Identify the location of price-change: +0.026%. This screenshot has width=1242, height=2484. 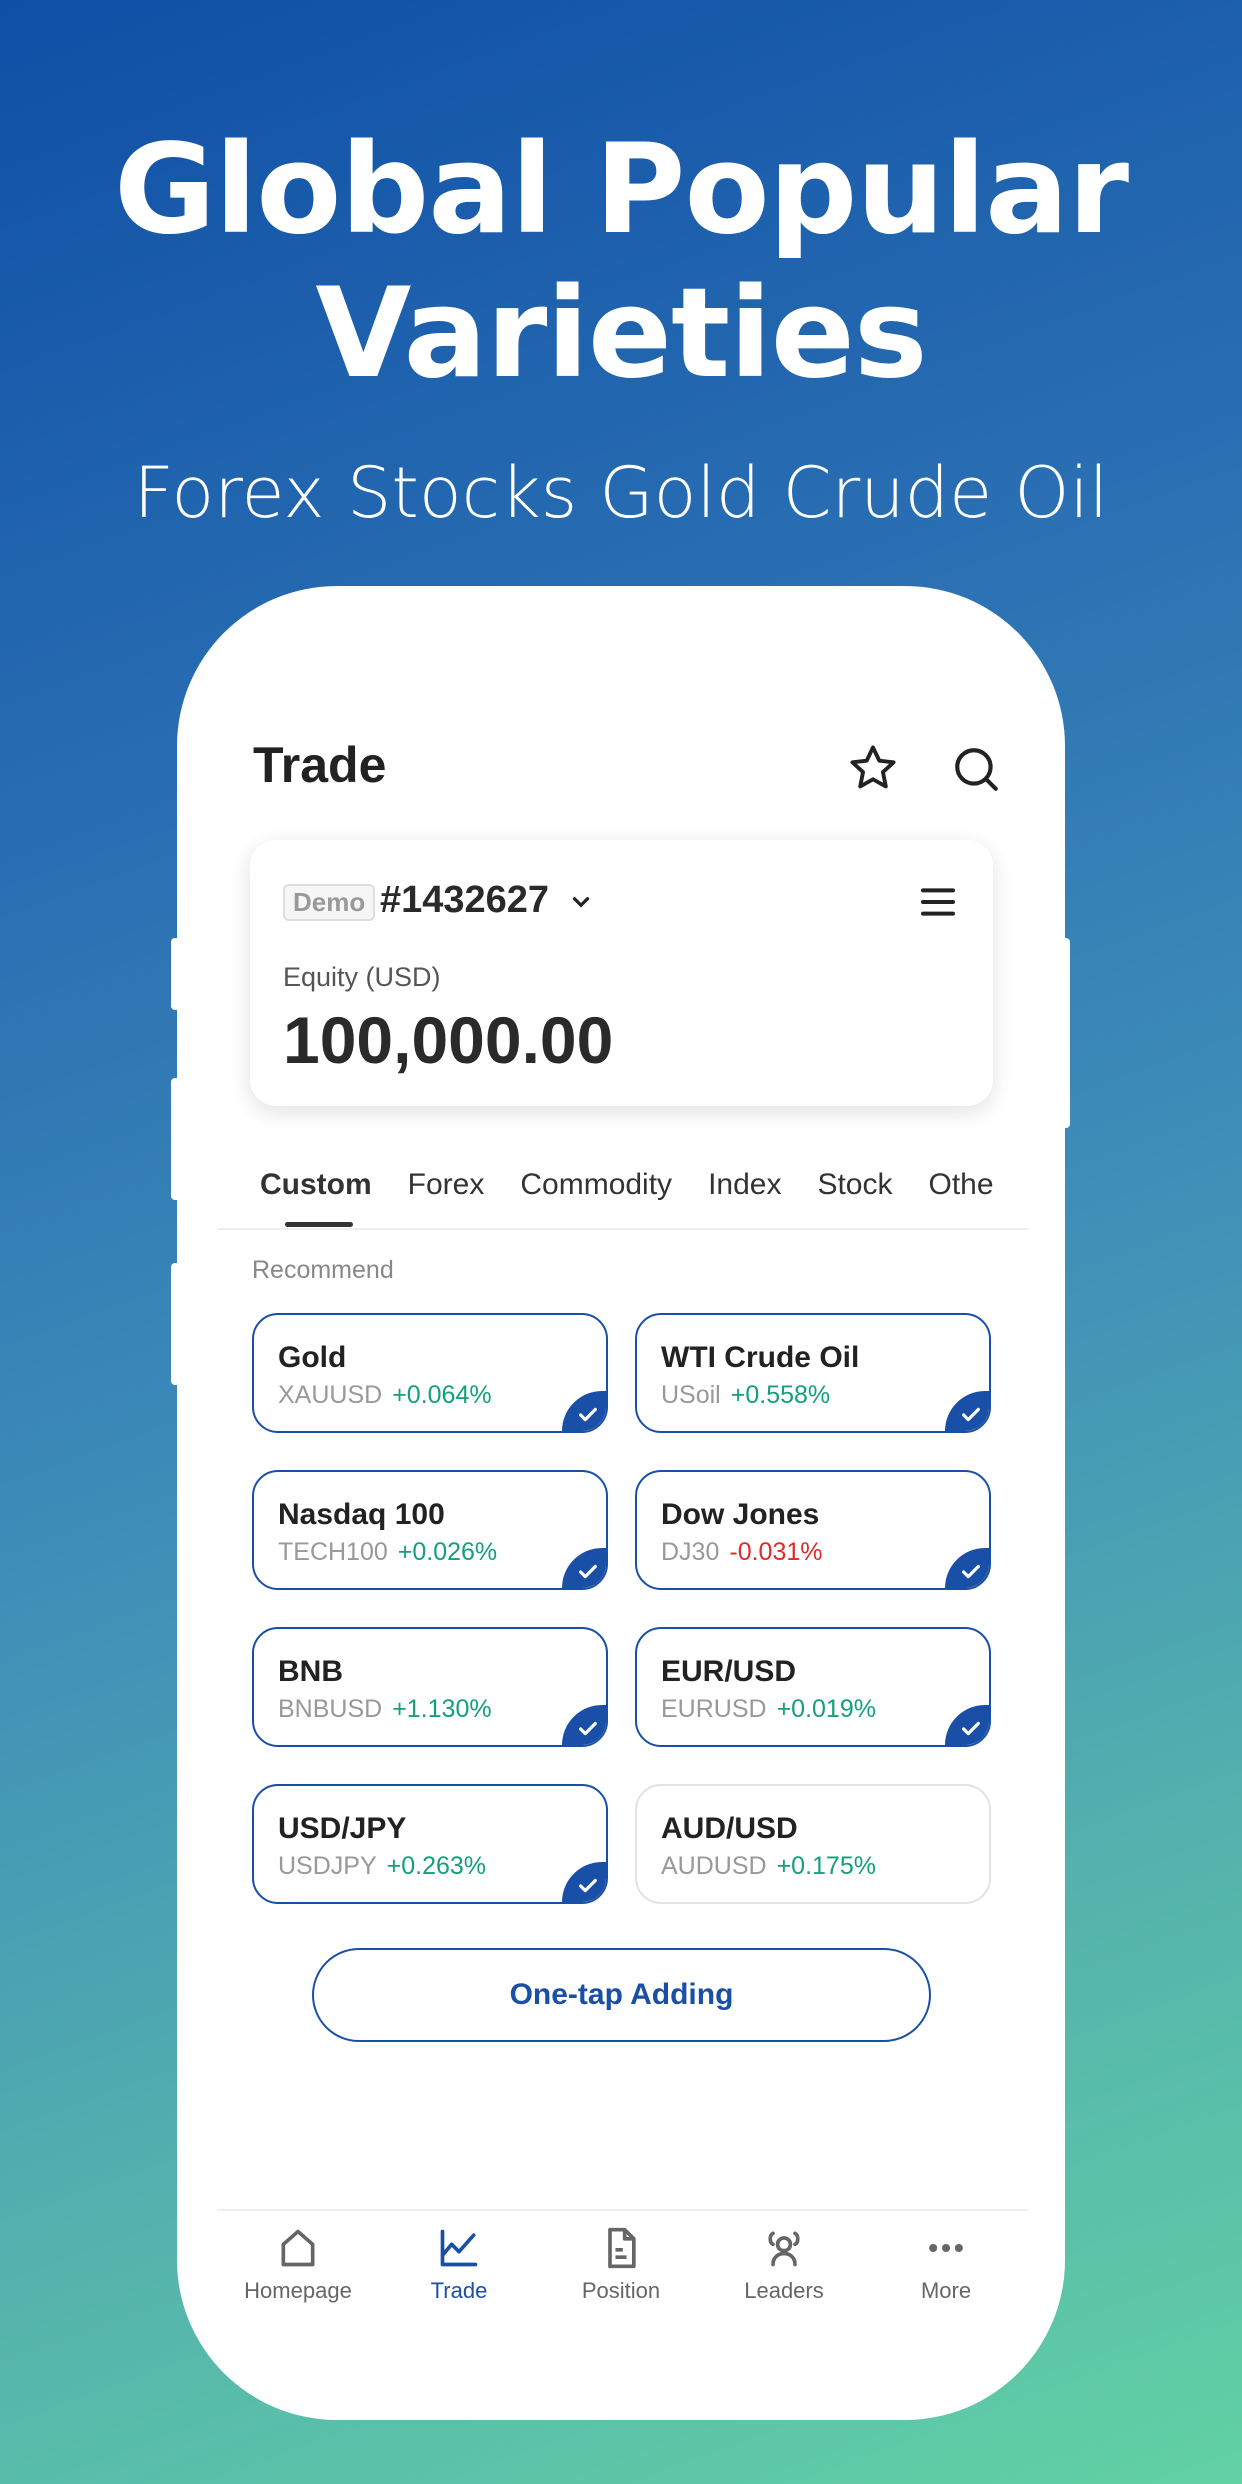
(447, 1552).